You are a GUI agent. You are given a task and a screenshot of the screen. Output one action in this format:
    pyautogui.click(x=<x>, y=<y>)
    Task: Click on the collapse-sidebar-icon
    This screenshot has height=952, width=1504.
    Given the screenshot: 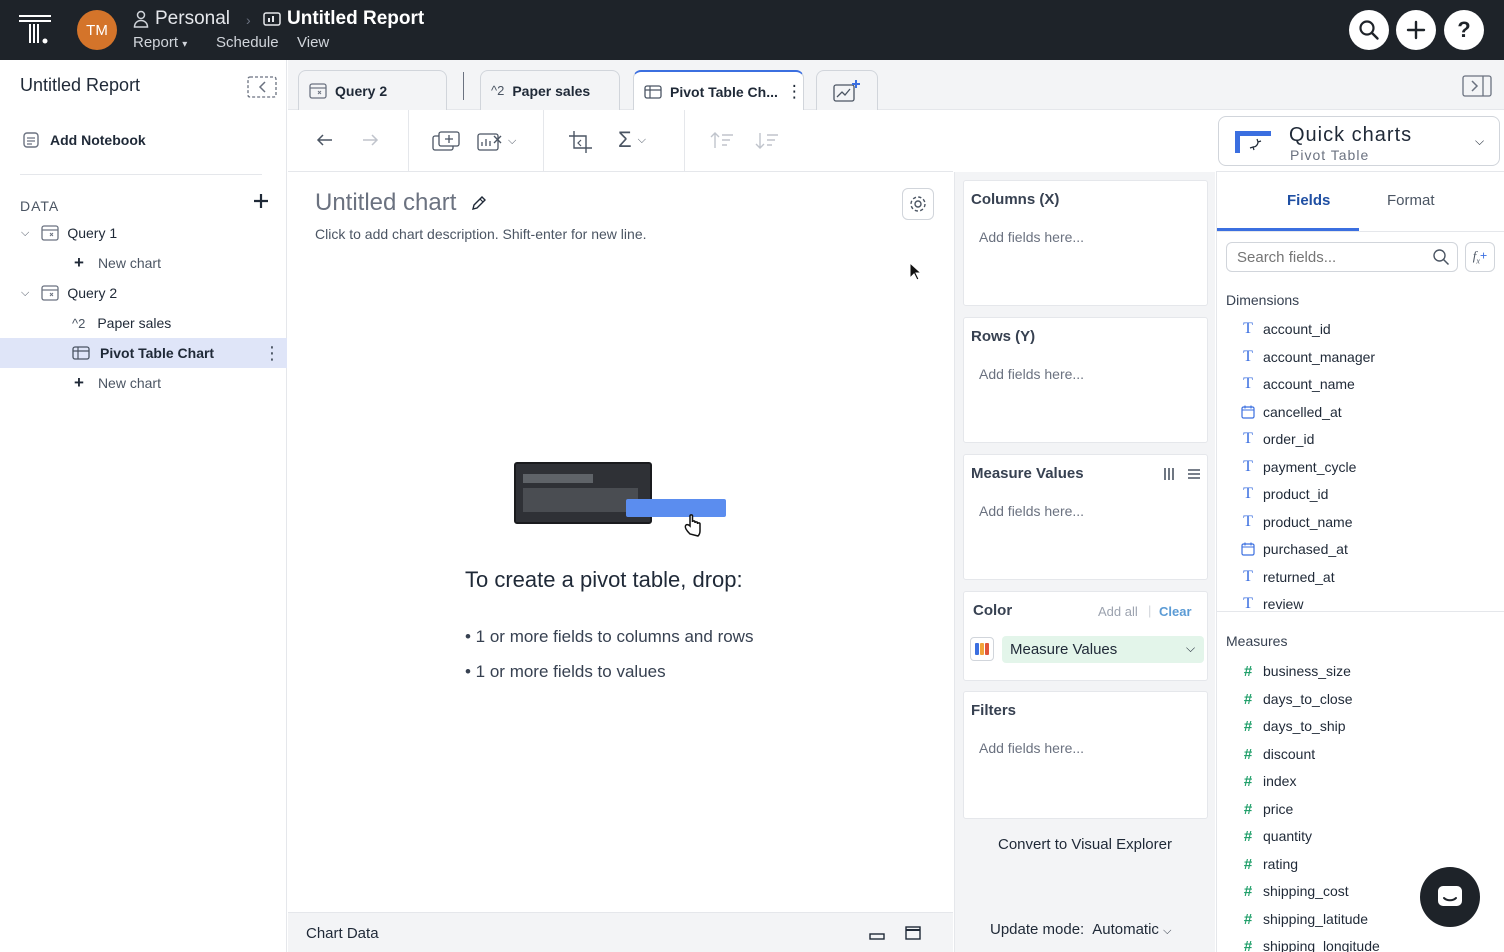 What is the action you would take?
    pyautogui.click(x=262, y=87)
    